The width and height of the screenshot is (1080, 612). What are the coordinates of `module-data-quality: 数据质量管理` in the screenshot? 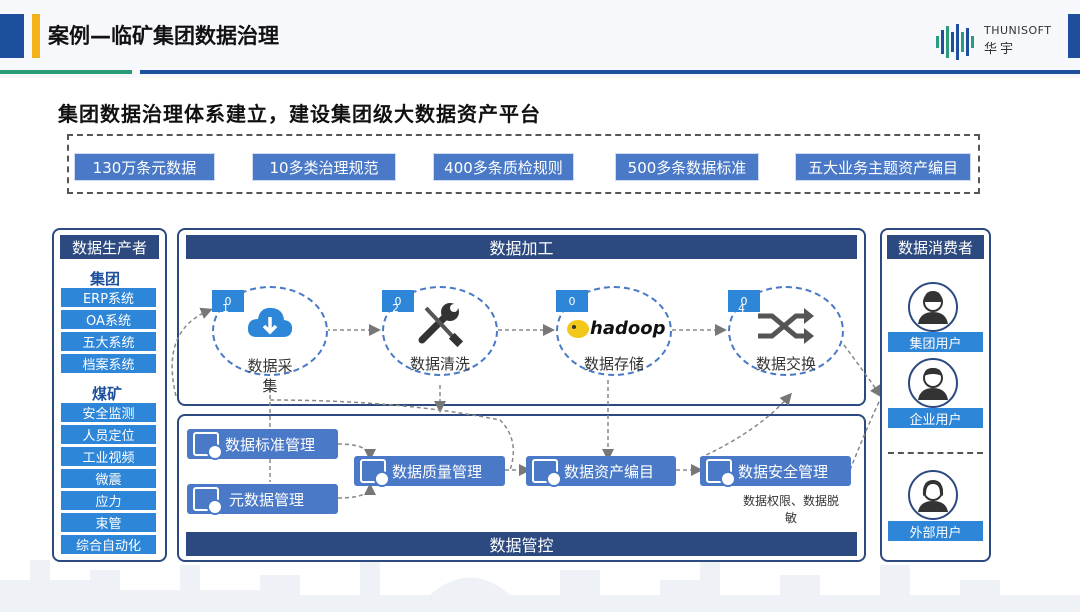 It's located at (429, 471).